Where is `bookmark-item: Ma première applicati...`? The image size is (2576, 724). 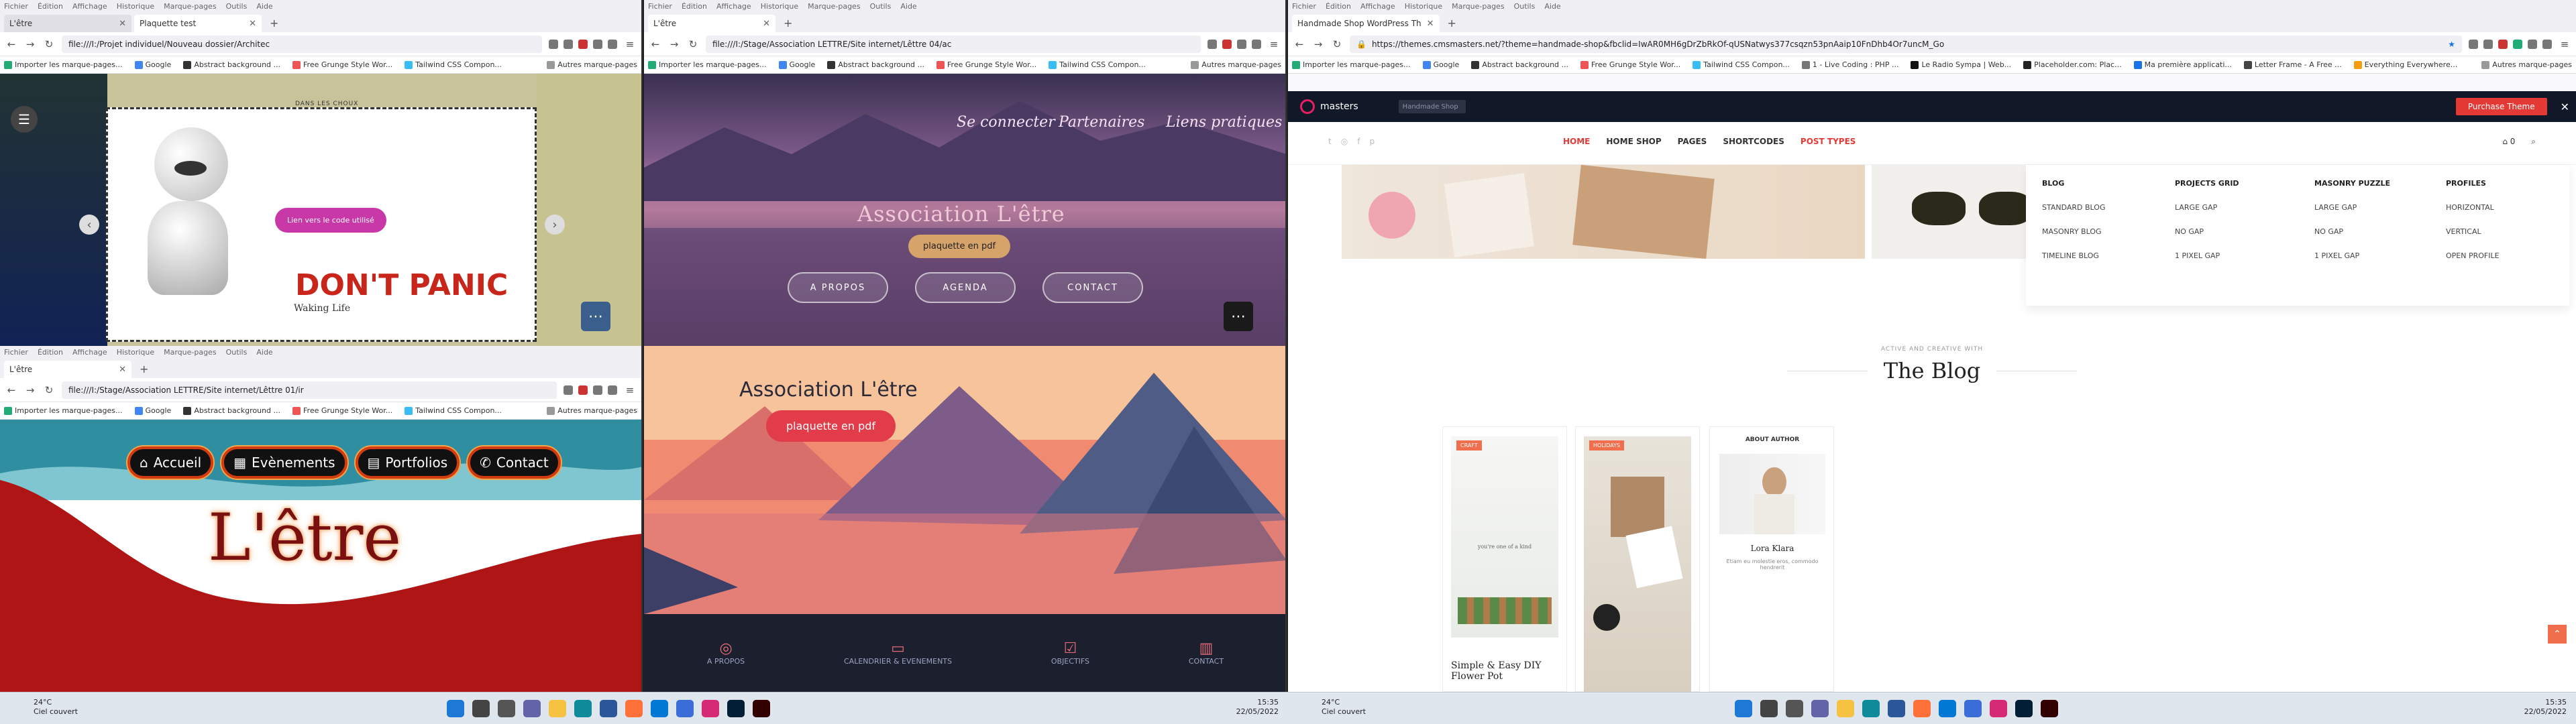
bookmark-item: Ma première applicati... is located at coordinates (2182, 64).